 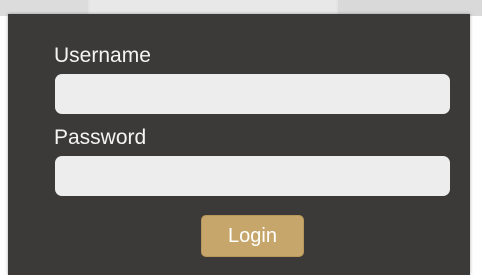 I want to click on username-input, so click(x=252, y=94).